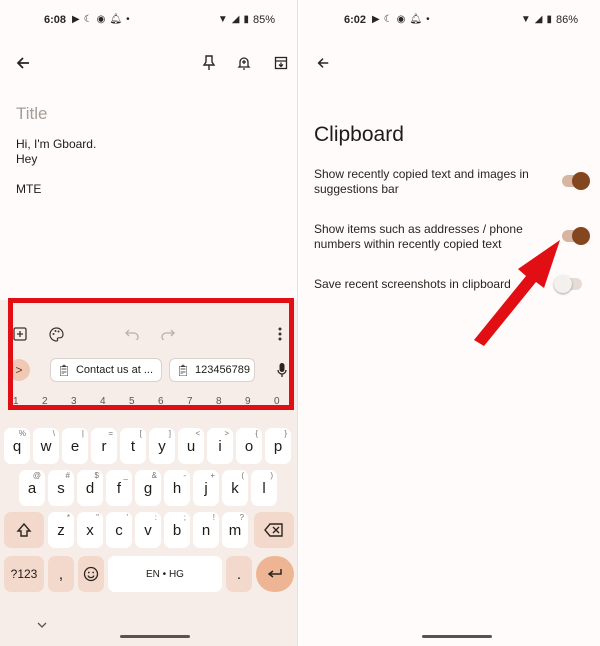  I want to click on note-body-line: MTE, so click(28, 189).